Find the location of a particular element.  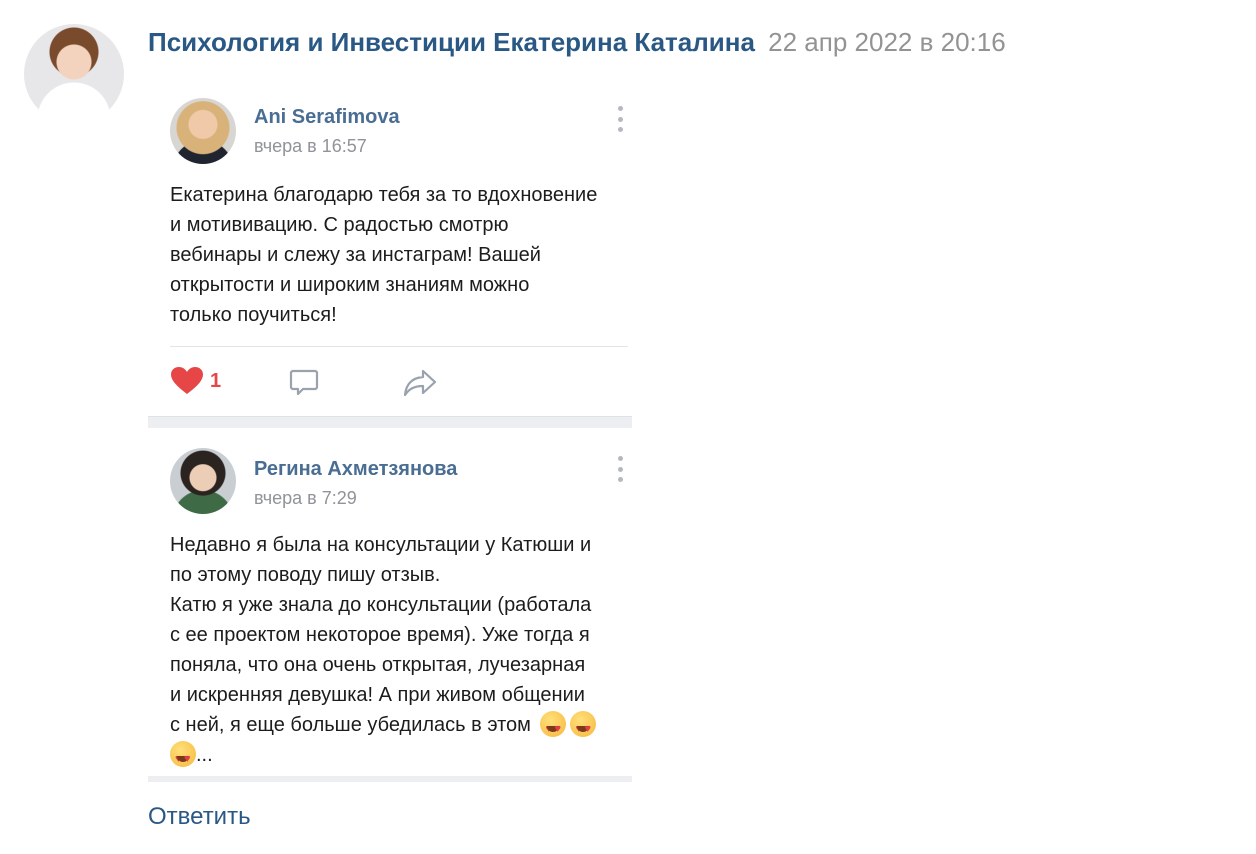

text-line: открытости и широким знаниям можно is located at coordinates (350, 285).